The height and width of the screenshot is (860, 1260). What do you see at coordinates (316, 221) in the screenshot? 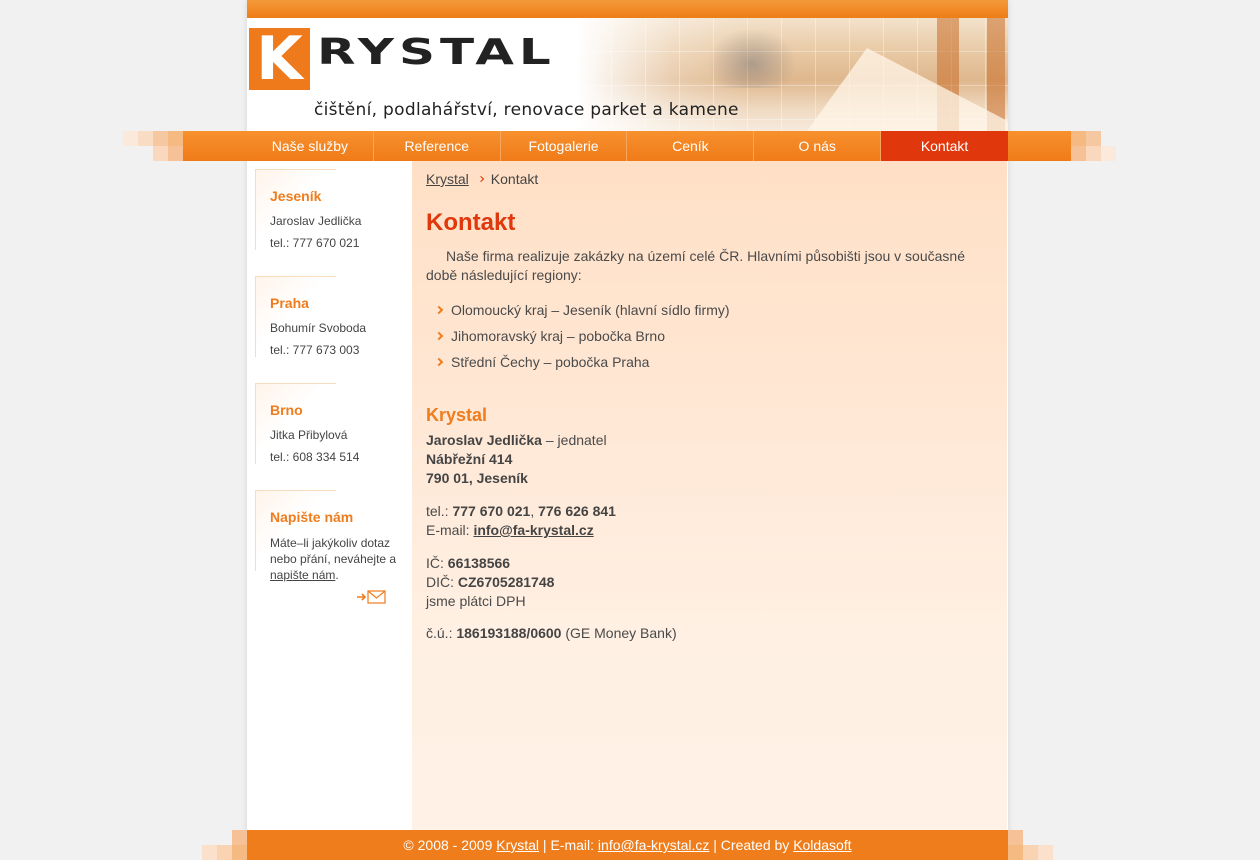
I see `contact-card-name: Jaroslav Jedlička` at bounding box center [316, 221].